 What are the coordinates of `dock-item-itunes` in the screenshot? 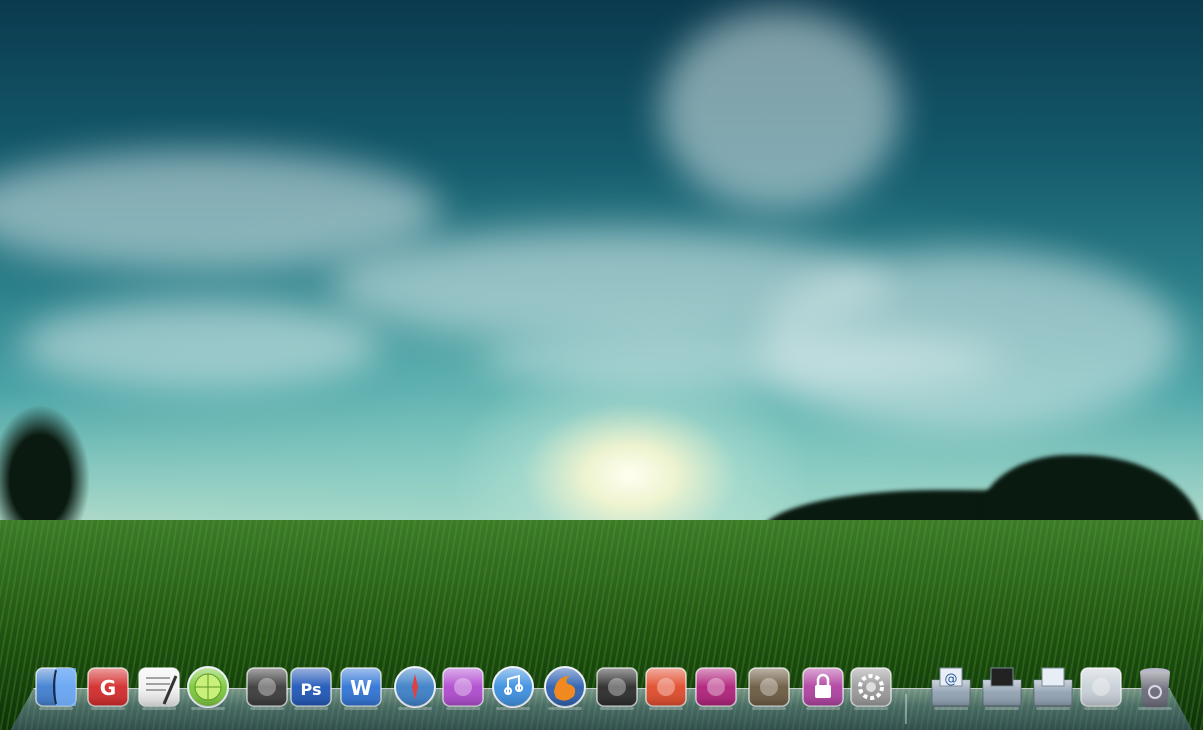 It's located at (513, 687).